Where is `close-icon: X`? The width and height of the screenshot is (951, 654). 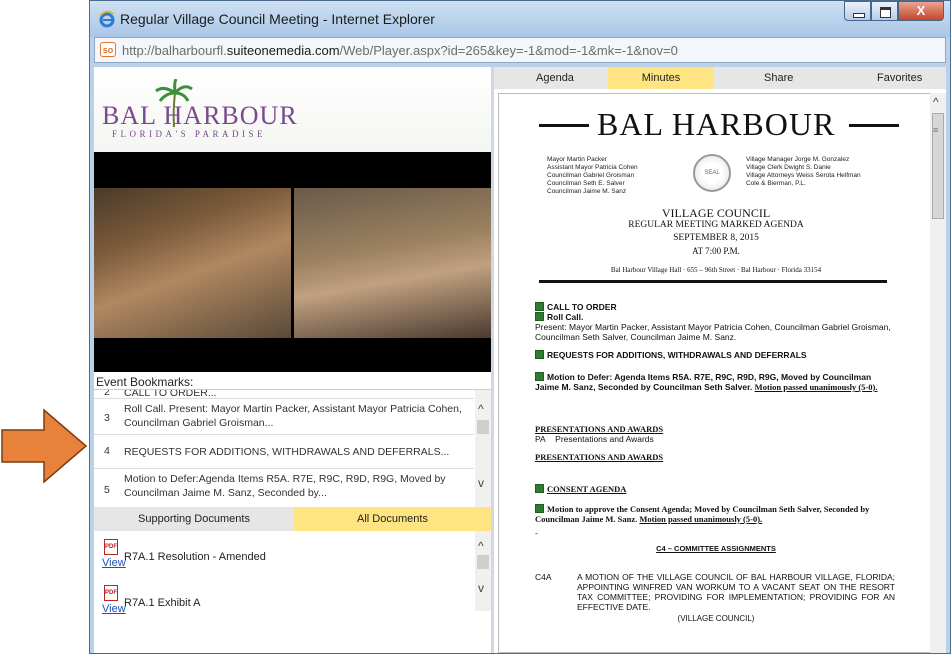
close-icon: X is located at coordinates (921, 10).